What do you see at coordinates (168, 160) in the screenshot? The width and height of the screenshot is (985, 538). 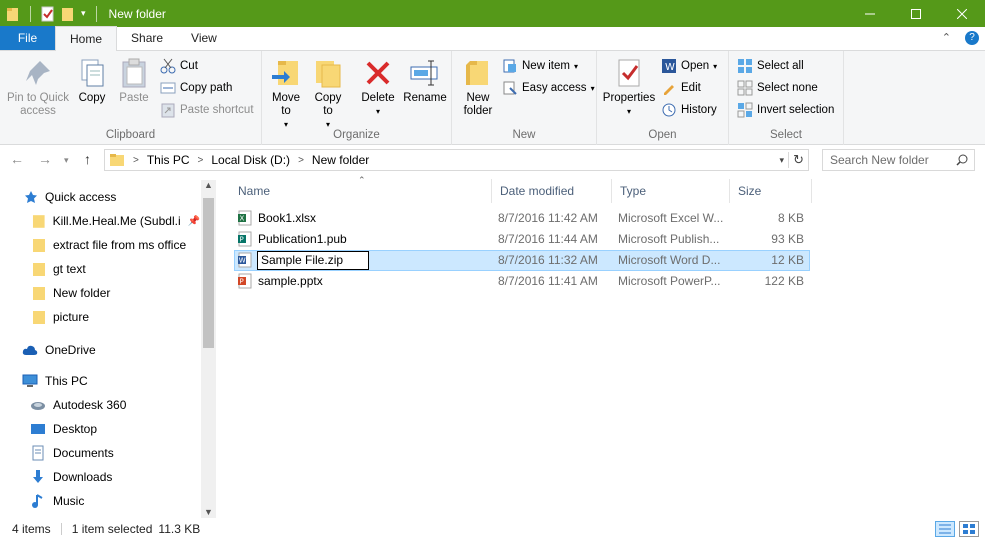 I see `breadcrumb-this-pc: This PC` at bounding box center [168, 160].